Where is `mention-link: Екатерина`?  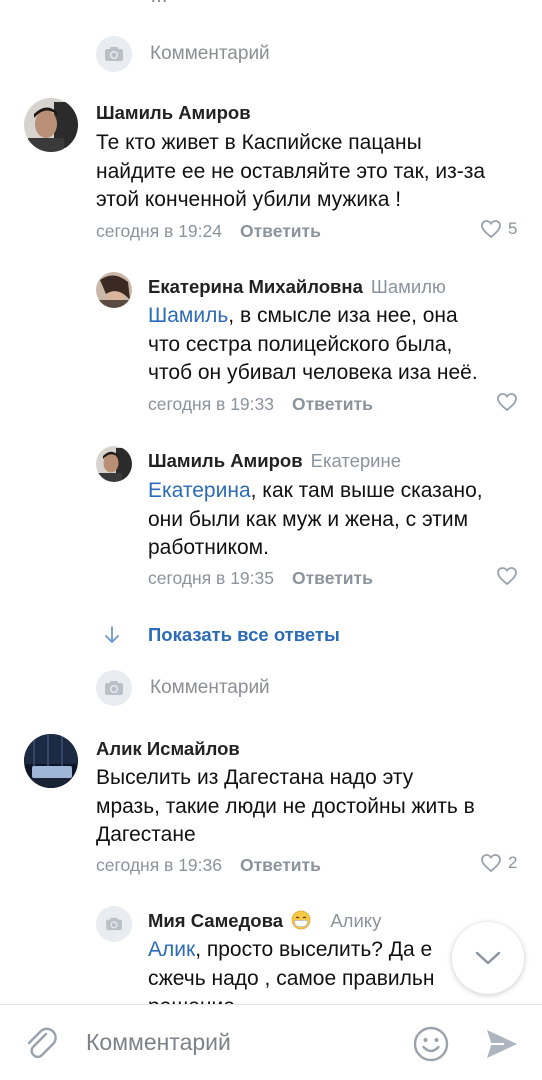 mention-link: Екатерина is located at coordinates (199, 490).